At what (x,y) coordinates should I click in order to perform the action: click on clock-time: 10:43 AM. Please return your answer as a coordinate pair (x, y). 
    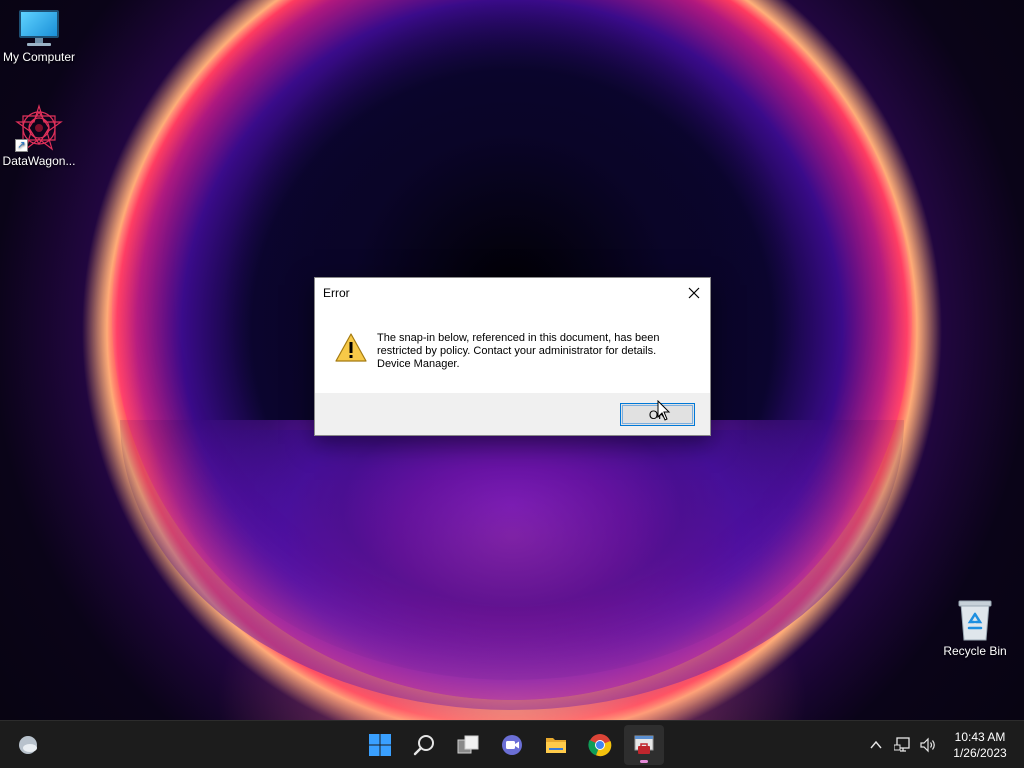
    Looking at the image, I should click on (980, 737).